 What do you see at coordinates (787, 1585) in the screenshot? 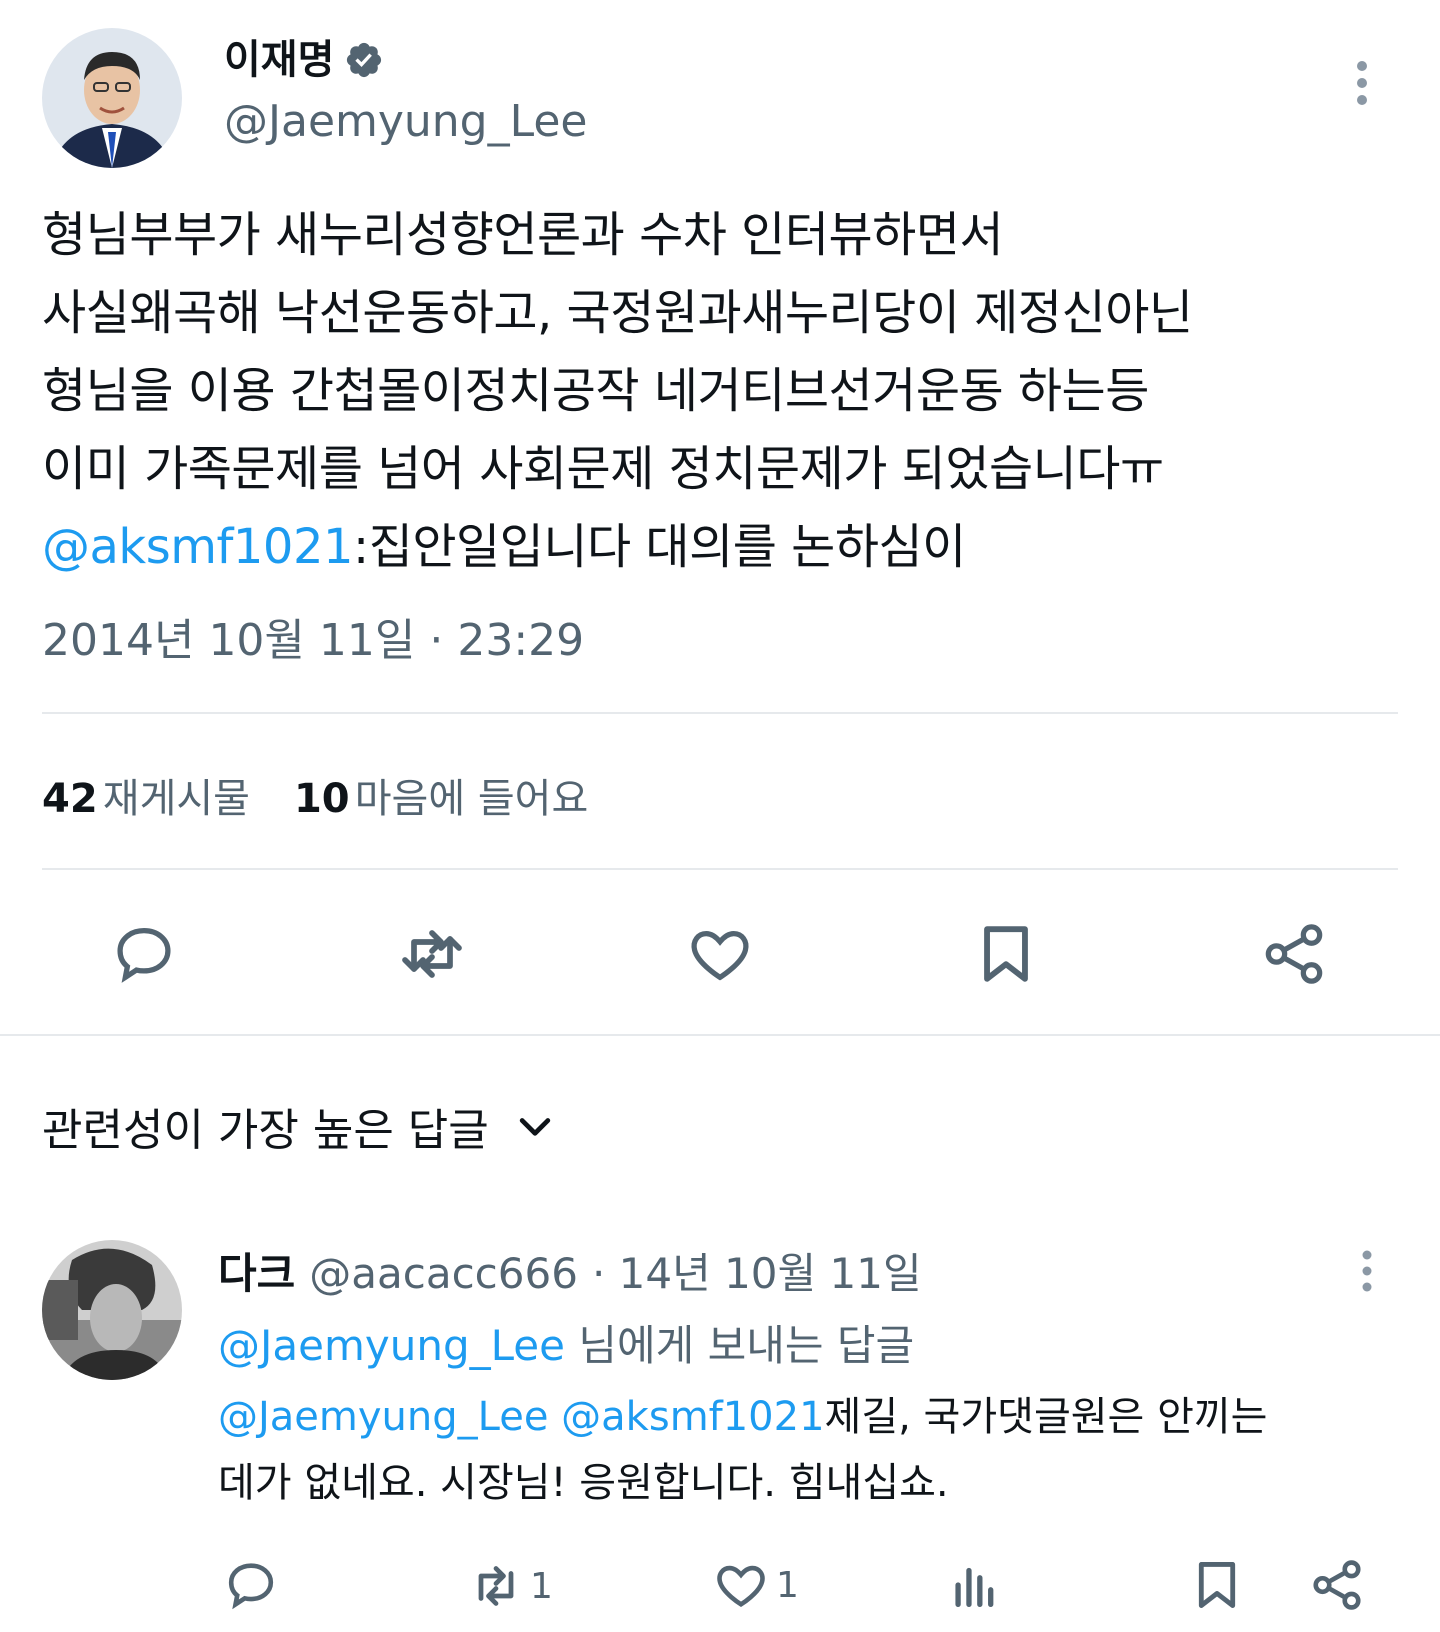
I see `reply-like-count: 1` at bounding box center [787, 1585].